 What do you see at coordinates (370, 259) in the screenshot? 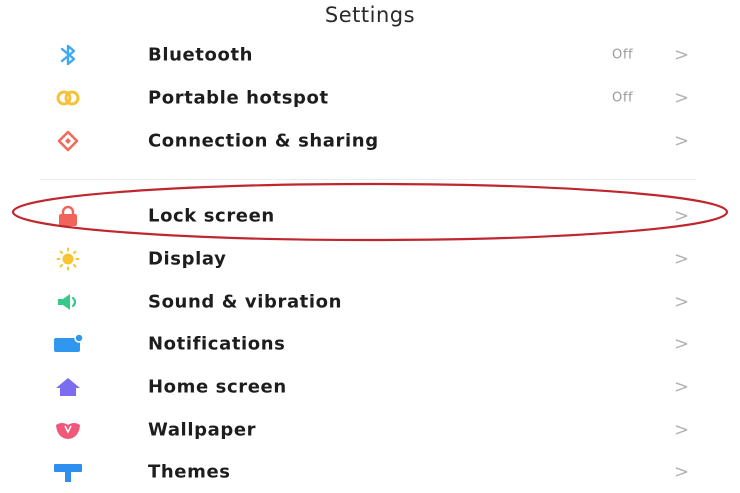
I see `settings-item-display: Display >` at bounding box center [370, 259].